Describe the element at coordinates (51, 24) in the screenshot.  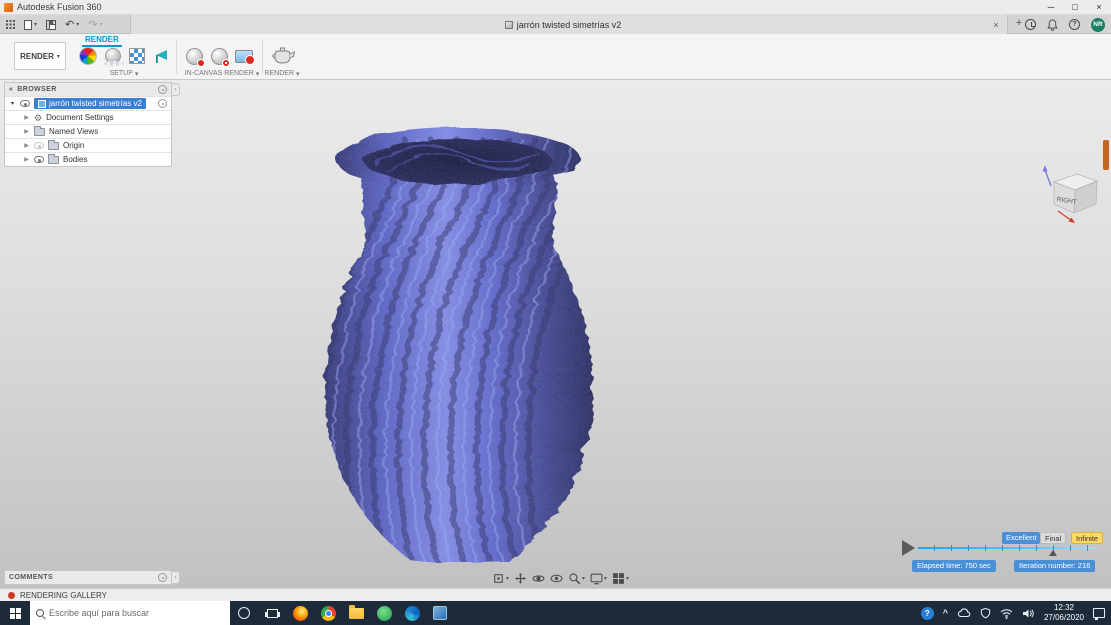
I see `save-button` at that location.